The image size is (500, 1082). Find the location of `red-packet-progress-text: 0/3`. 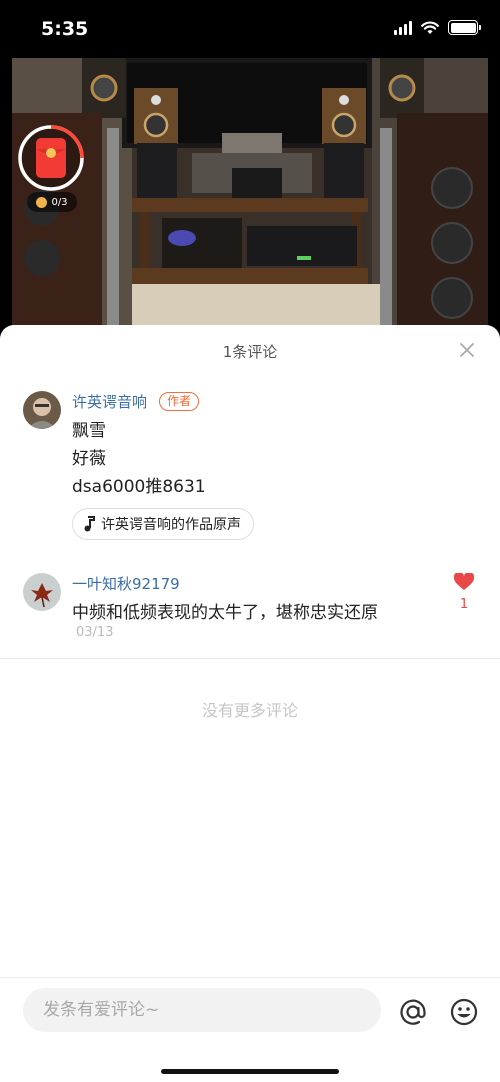

red-packet-progress-text: 0/3 is located at coordinates (59, 202).